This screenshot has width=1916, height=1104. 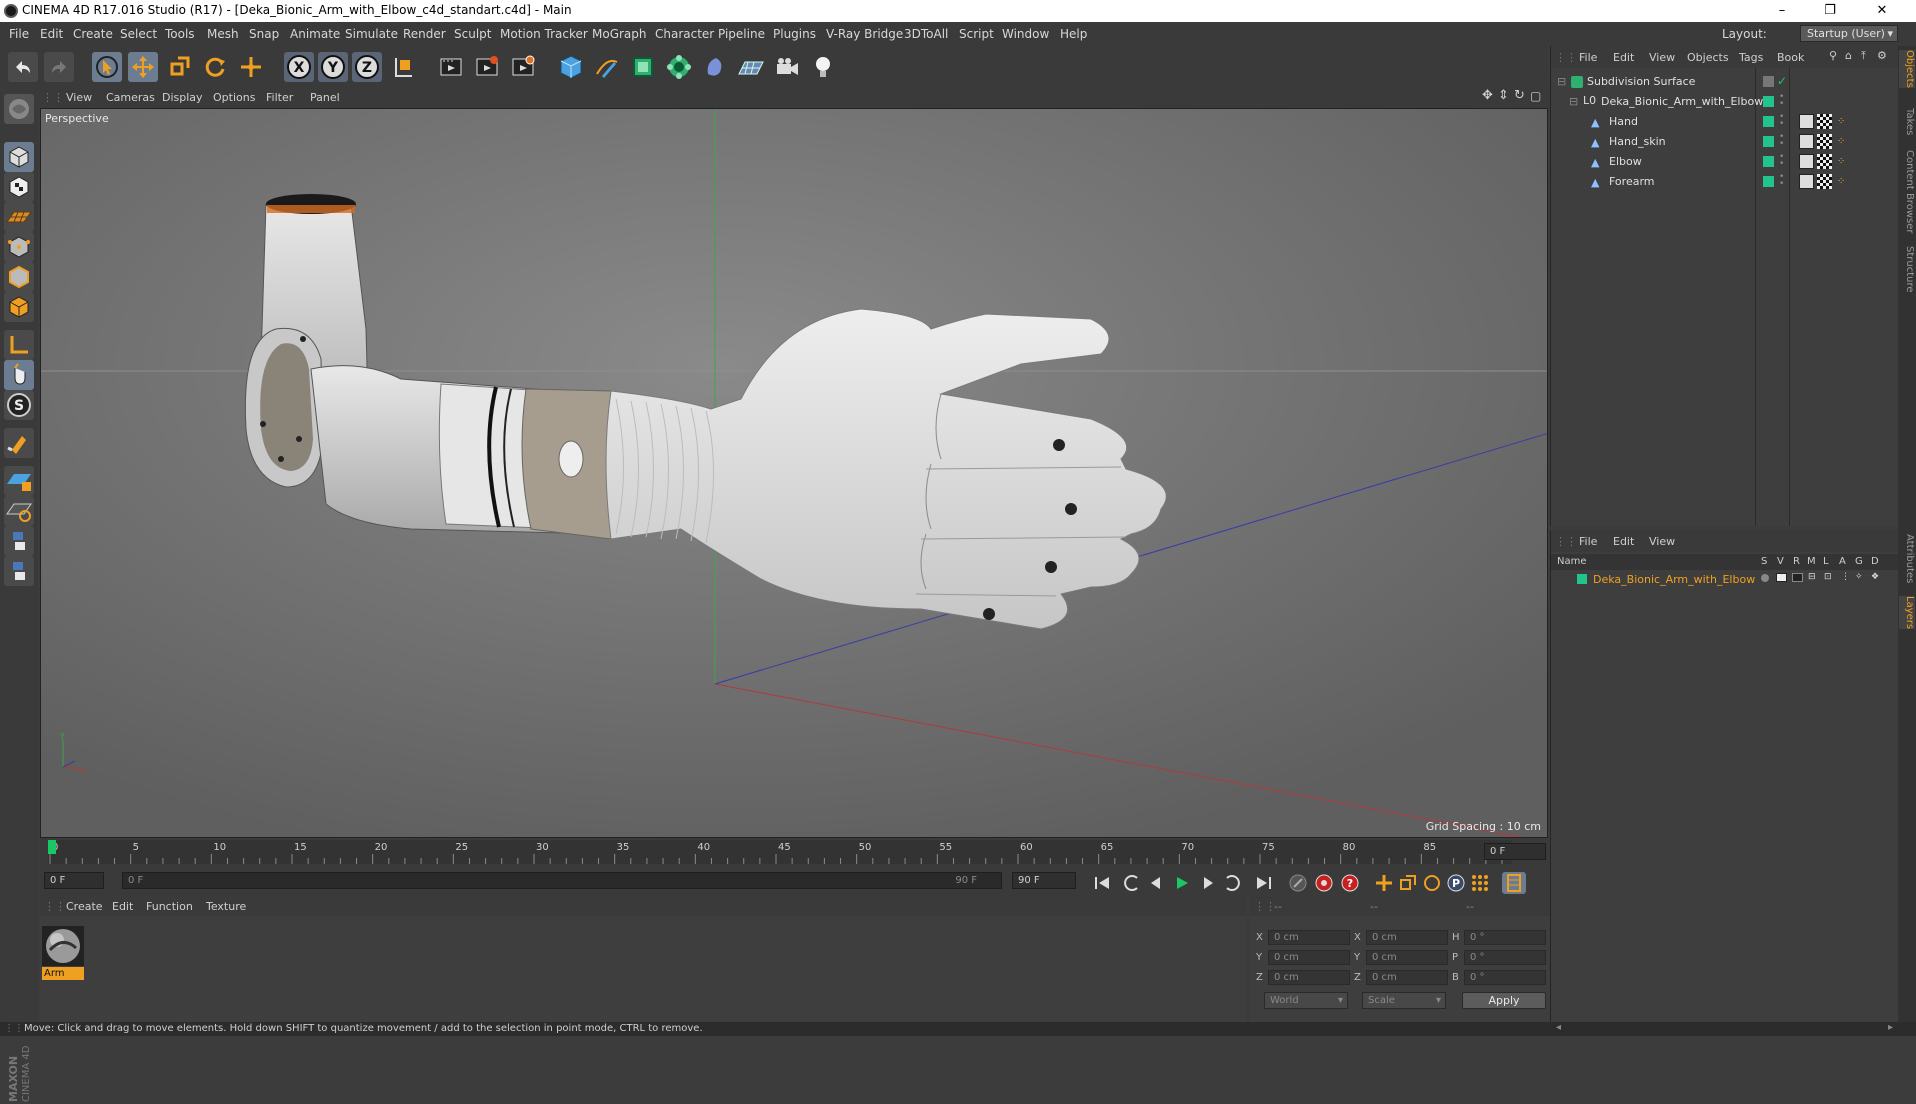 I want to click on next-frame-icon, so click(x=1208, y=883).